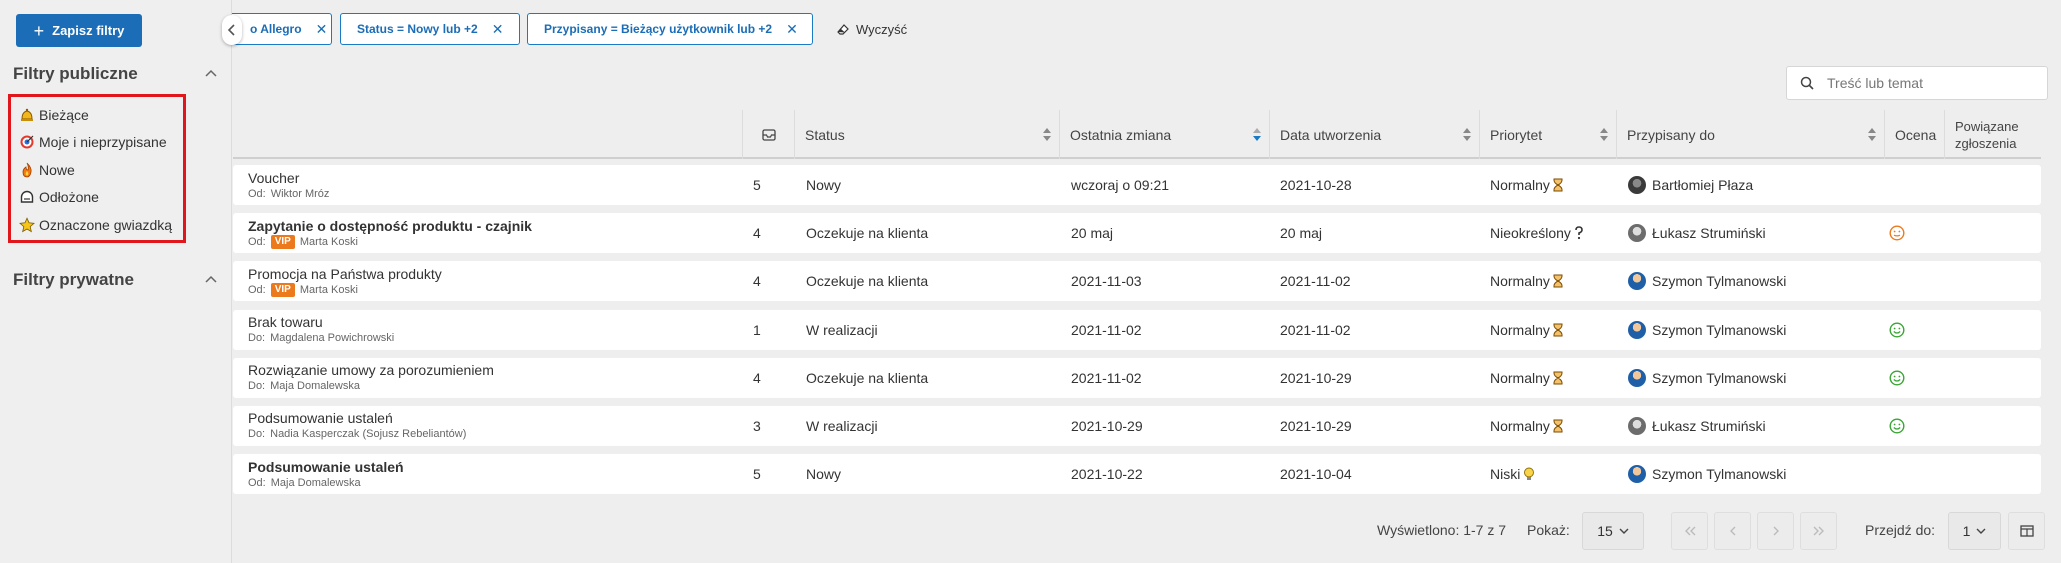  What do you see at coordinates (1775, 531) in the screenshot?
I see `next-page-button` at bounding box center [1775, 531].